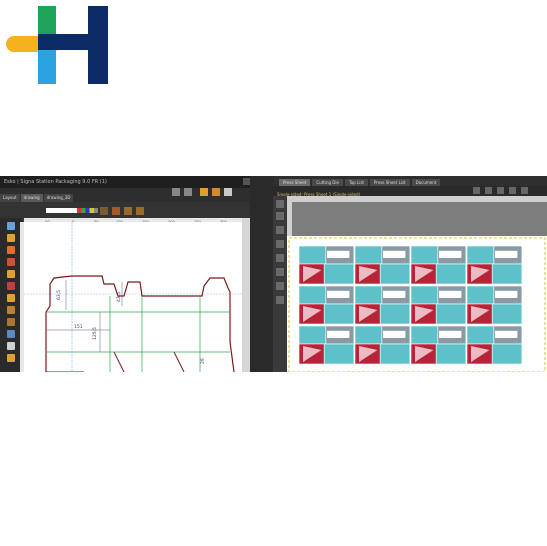  Describe the element at coordinates (280, 216) in the screenshot. I see `move-icon` at that location.